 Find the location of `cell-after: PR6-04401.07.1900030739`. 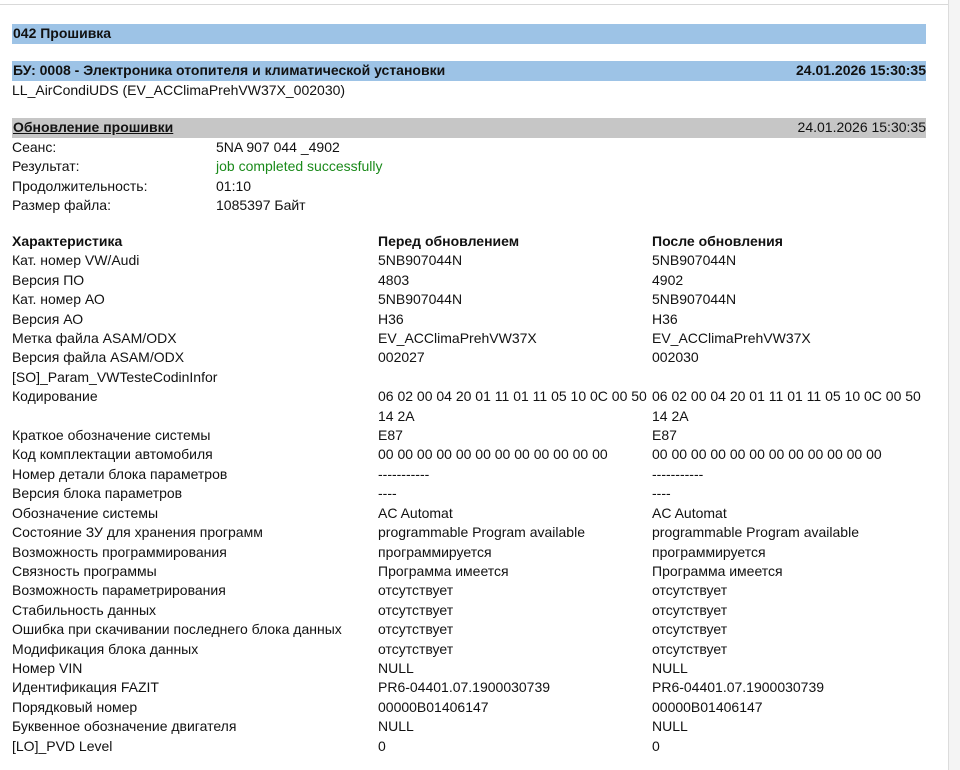

cell-after: PR6-04401.07.1900030739 is located at coordinates (738, 687).